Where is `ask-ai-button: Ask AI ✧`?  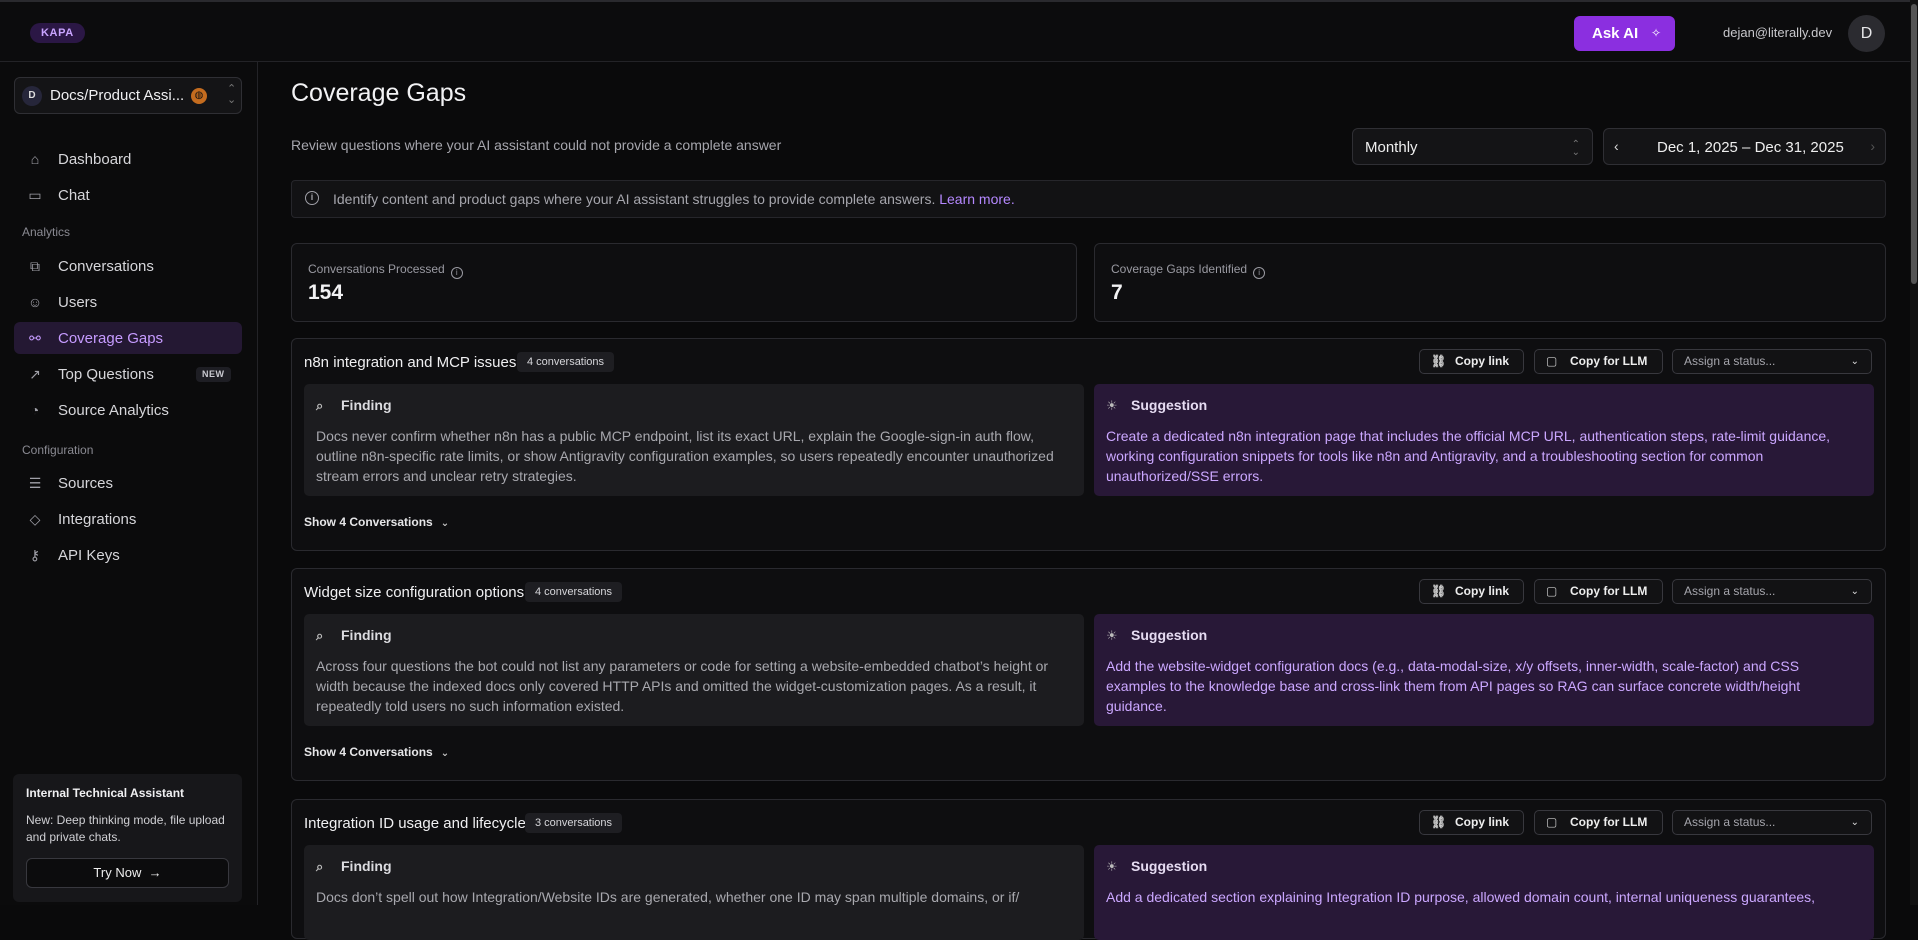
ask-ai-button: Ask AI ✧ is located at coordinates (1624, 33).